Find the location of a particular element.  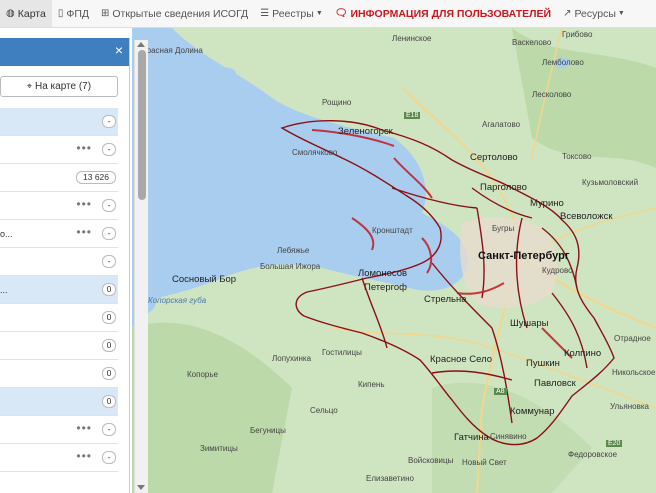

list-item: о... ••• - is located at coordinates (59, 234).